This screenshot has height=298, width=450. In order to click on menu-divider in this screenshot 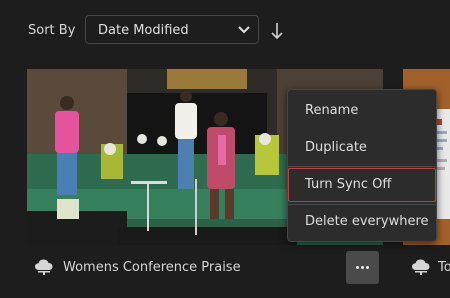, I will do `click(362, 166)`.